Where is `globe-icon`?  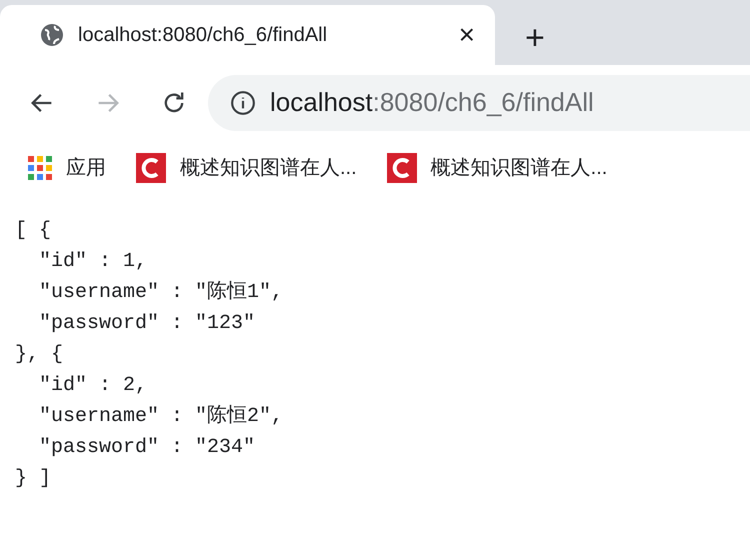
globe-icon is located at coordinates (52, 35).